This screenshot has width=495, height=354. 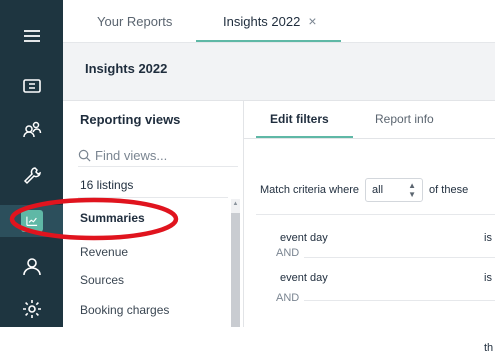 I want to click on view-item-booking-charges: Booking charges, so click(x=124, y=310).